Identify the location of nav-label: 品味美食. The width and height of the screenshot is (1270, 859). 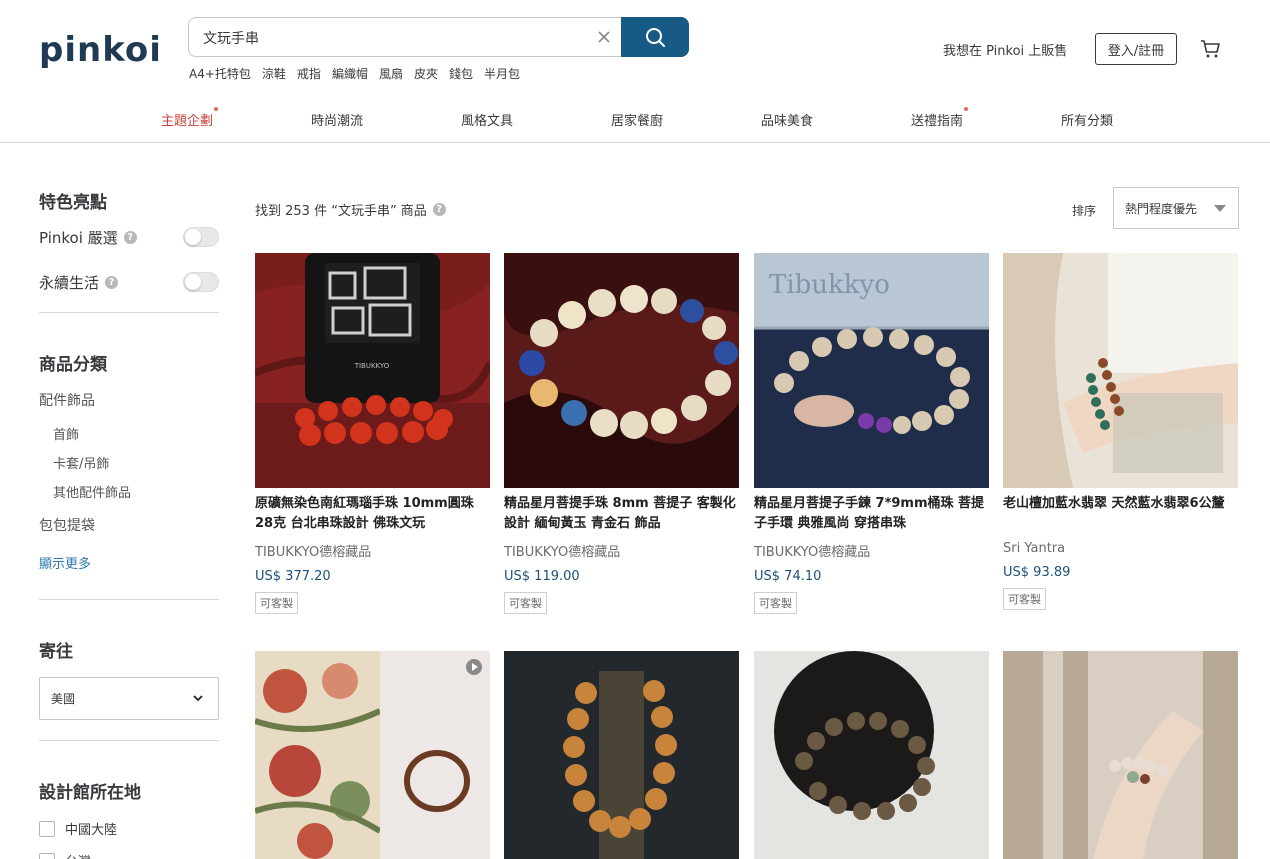
(787, 121).